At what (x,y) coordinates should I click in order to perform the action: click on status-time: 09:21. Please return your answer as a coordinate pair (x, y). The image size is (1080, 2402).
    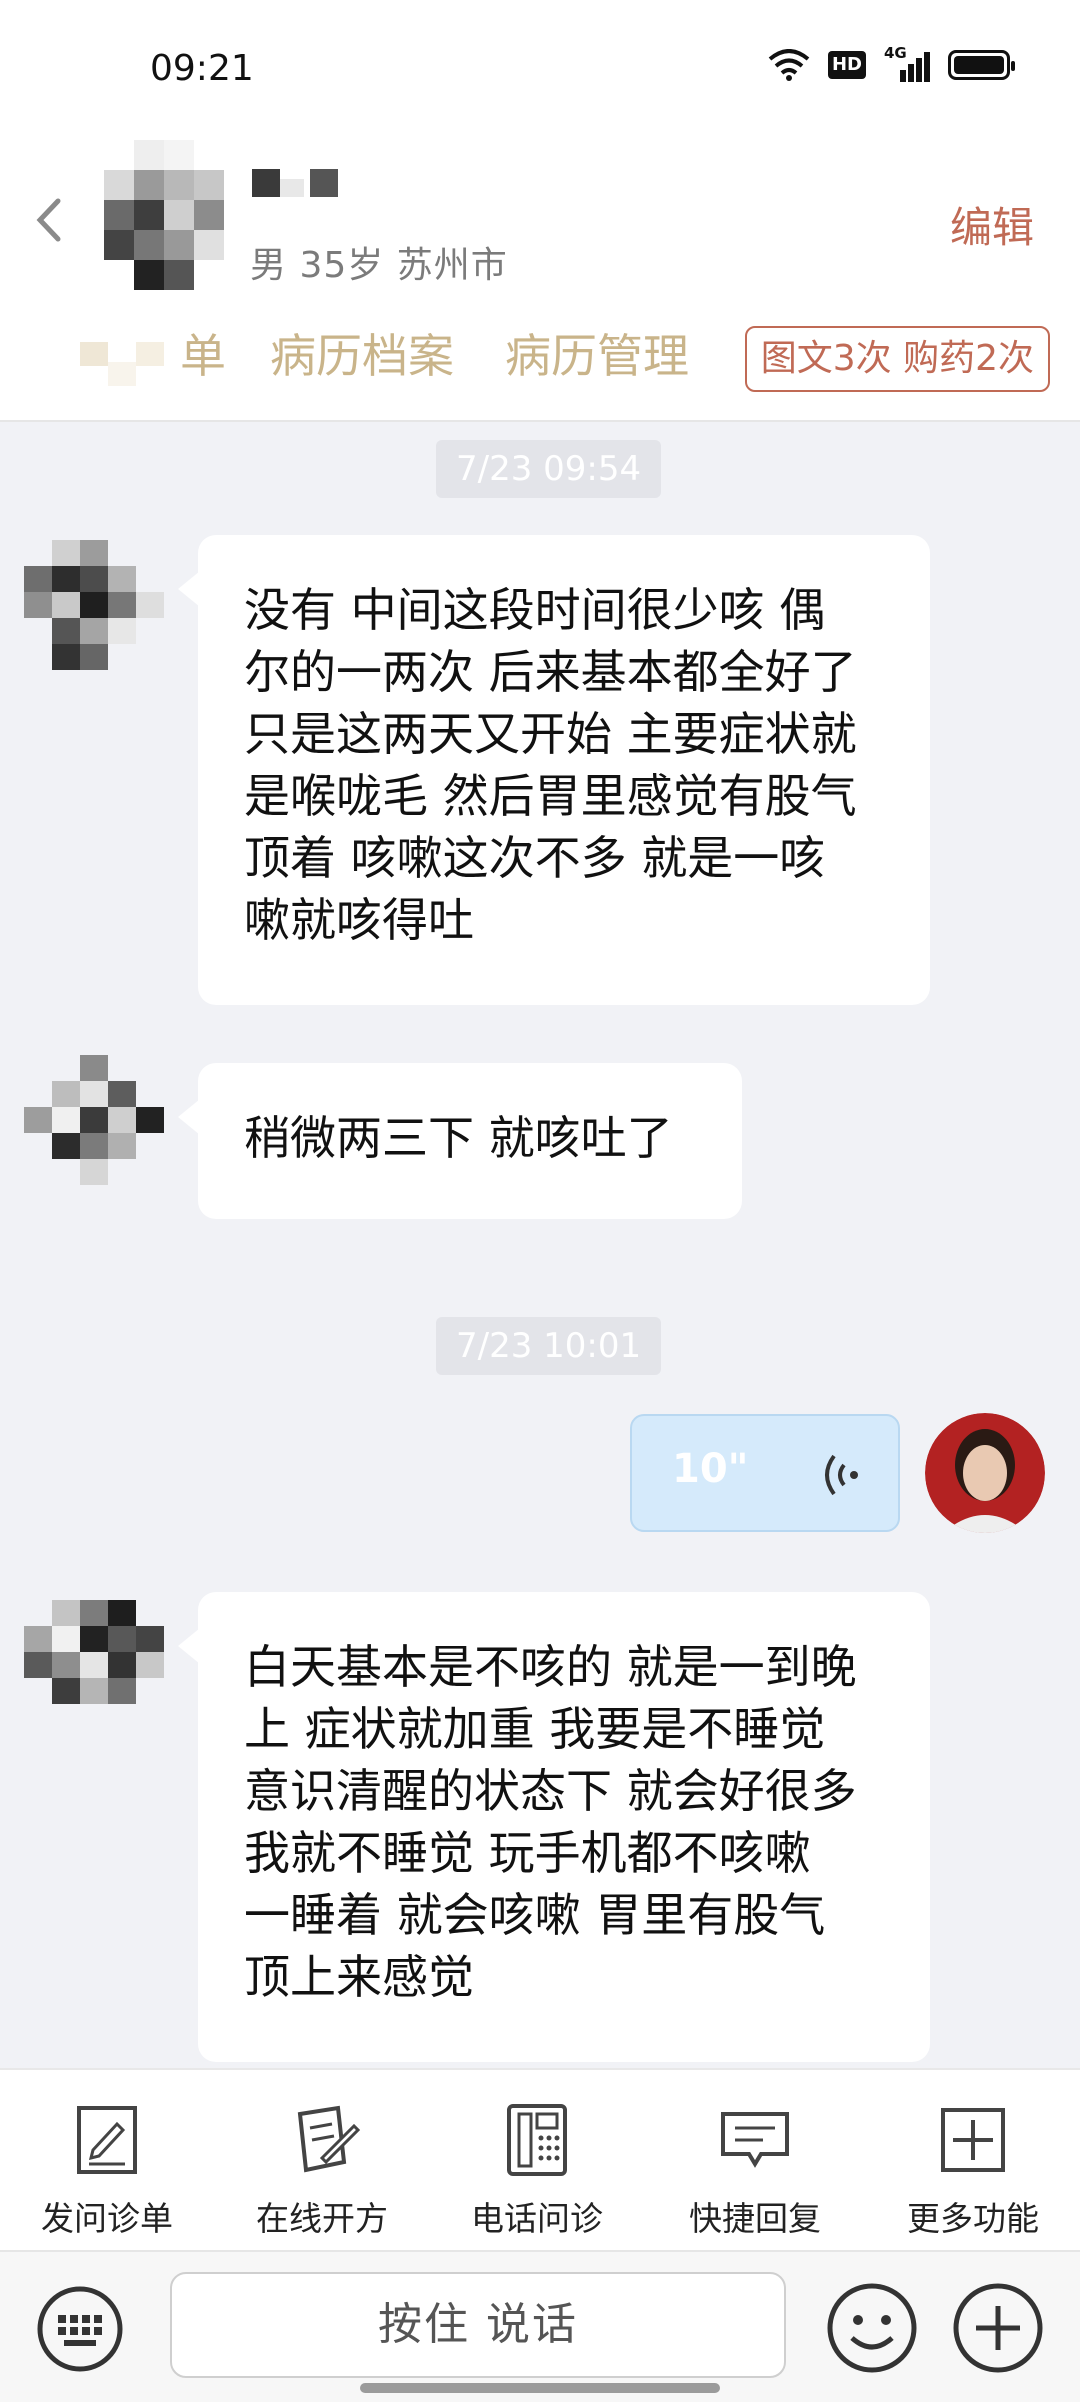
    Looking at the image, I should click on (202, 68).